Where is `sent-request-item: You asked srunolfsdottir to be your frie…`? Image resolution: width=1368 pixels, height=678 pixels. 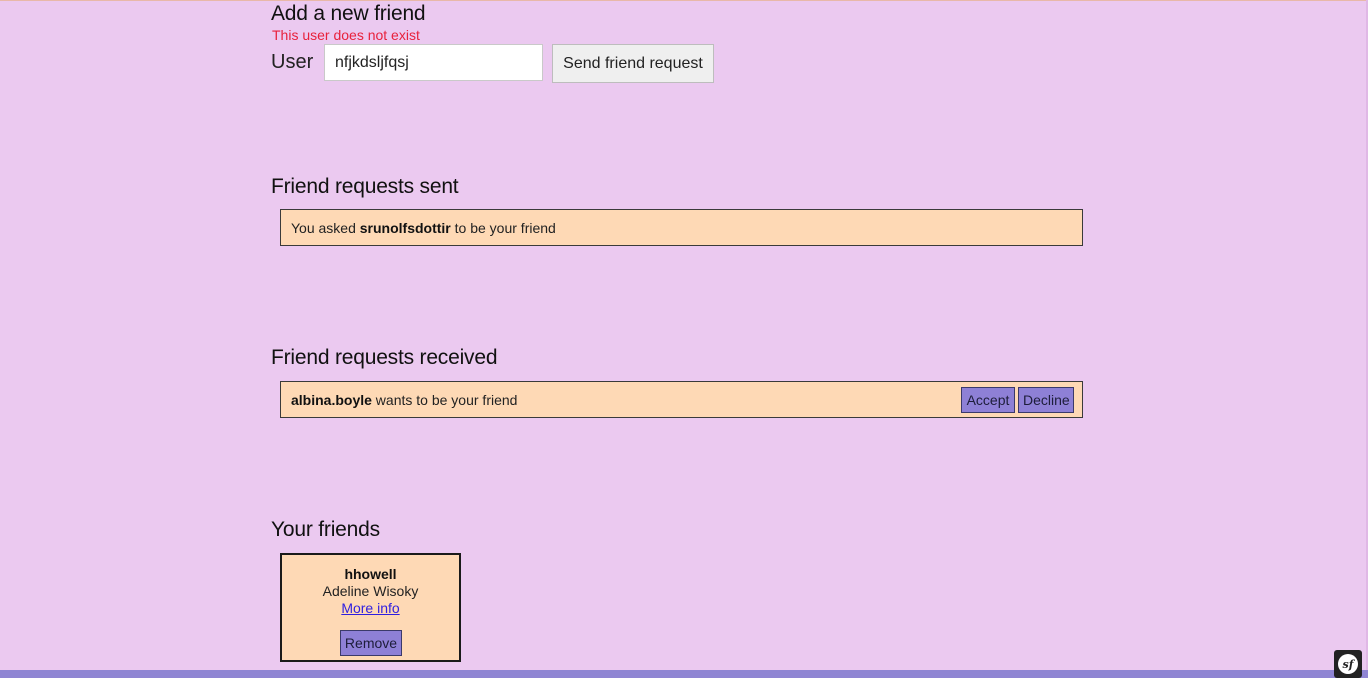
sent-request-item: You asked srunolfsdottir to be your frie… is located at coordinates (681, 227).